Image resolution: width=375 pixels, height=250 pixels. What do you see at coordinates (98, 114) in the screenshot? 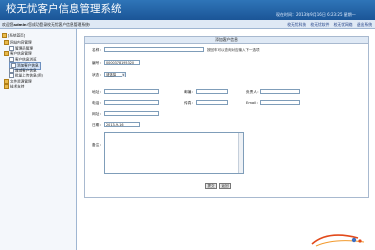
I see `url-label: 网址：` at bounding box center [98, 114].